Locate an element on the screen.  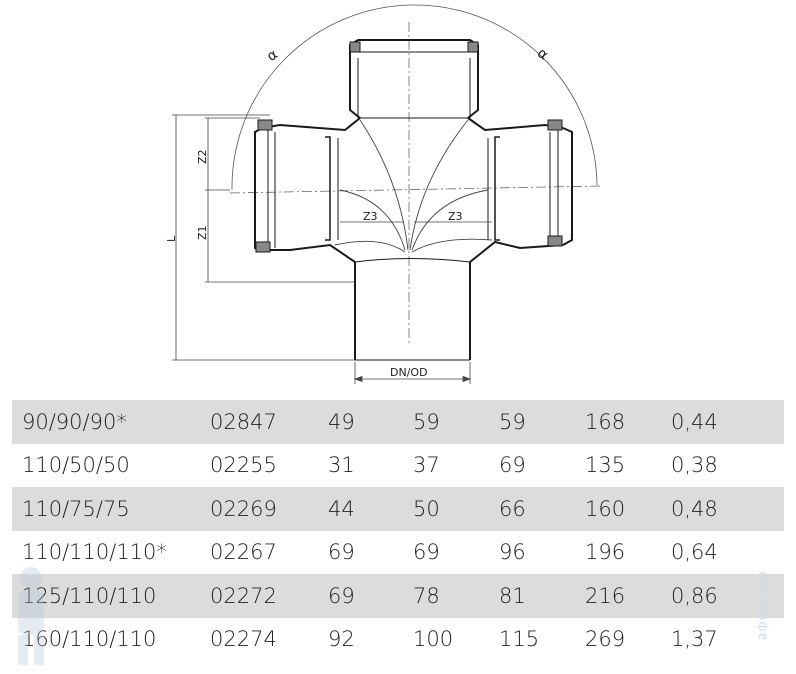
angle-arc is located at coordinates (414, 97).